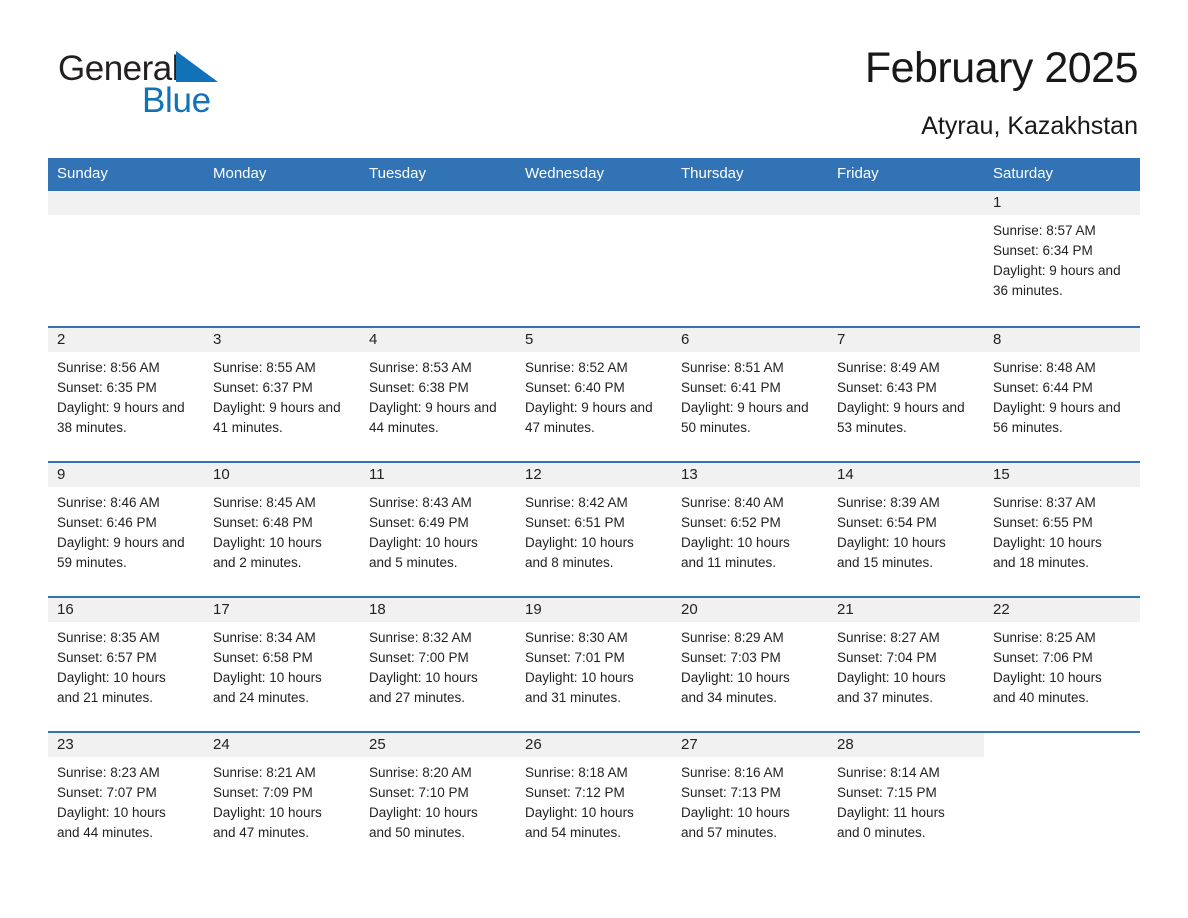 The width and height of the screenshot is (1188, 918). What do you see at coordinates (887, 657) in the screenshot?
I see `sunset-text: Sunset: 7:04 PM` at bounding box center [887, 657].